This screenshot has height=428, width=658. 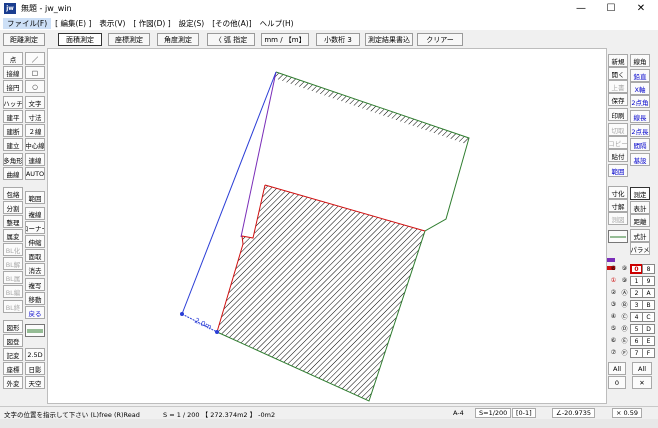 What do you see at coordinates (13, 340) in the screenshot?
I see `tool-figure-register: 図登` at bounding box center [13, 340].